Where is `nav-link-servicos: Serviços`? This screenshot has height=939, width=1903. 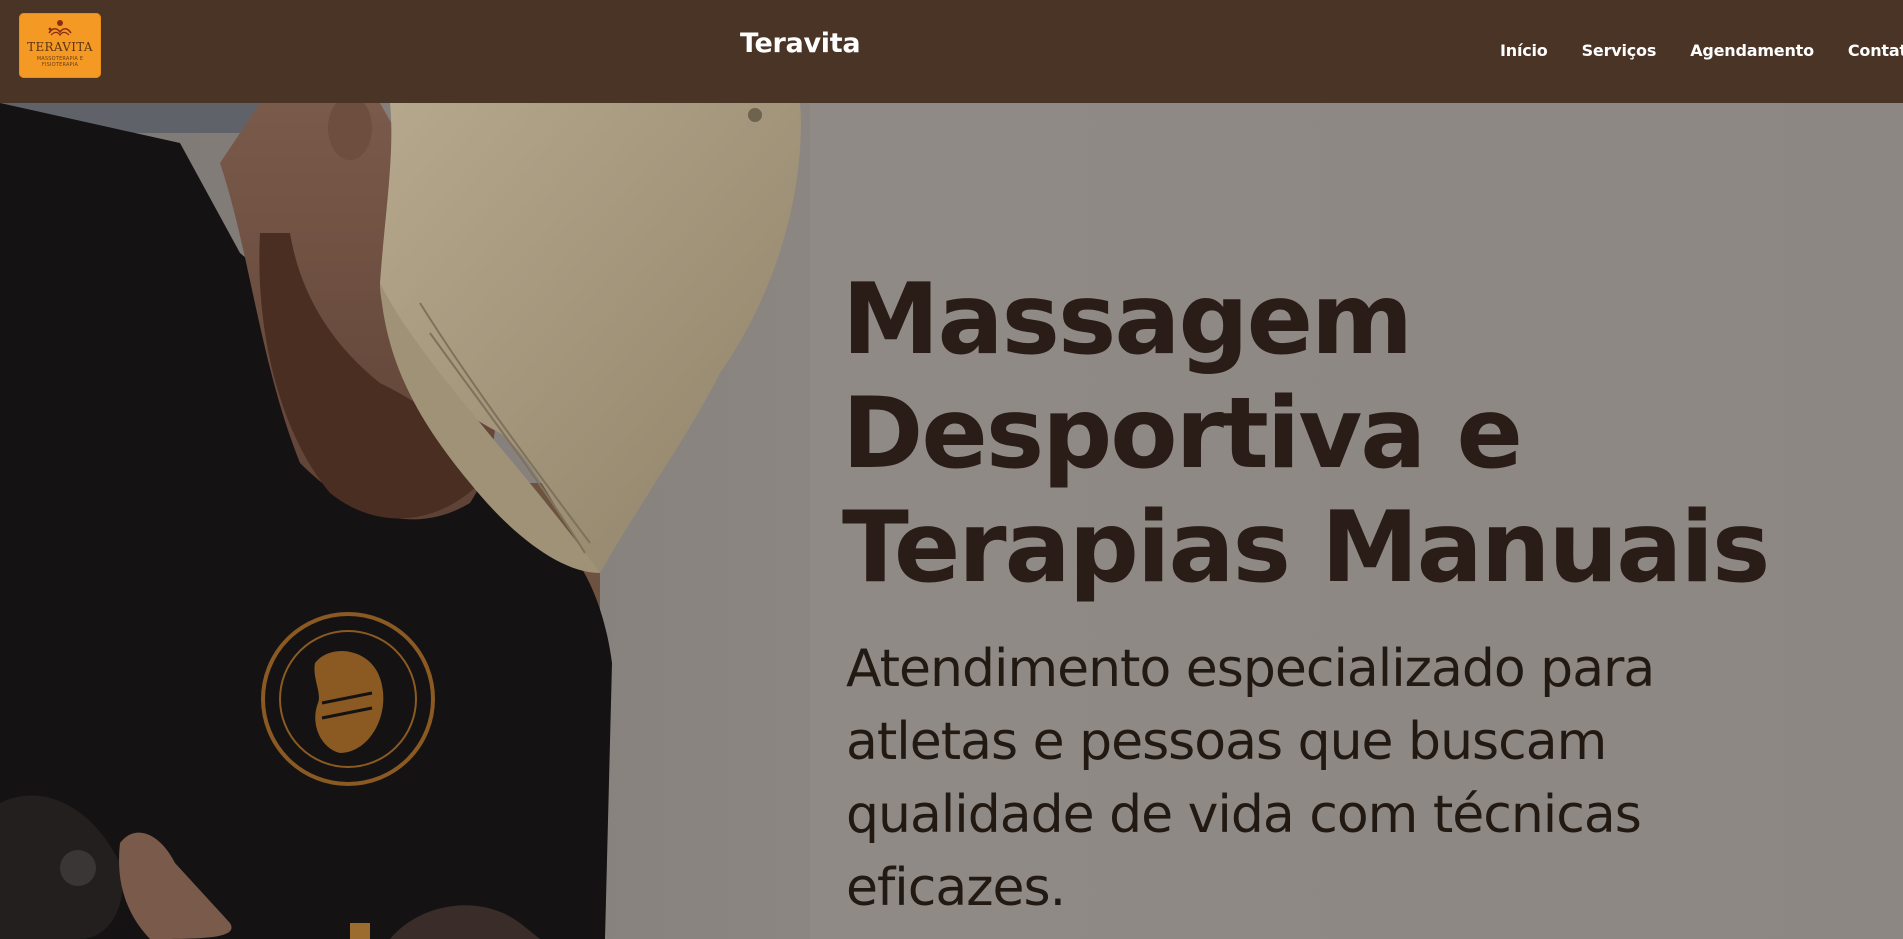 nav-link-servicos: Serviços is located at coordinates (1619, 50).